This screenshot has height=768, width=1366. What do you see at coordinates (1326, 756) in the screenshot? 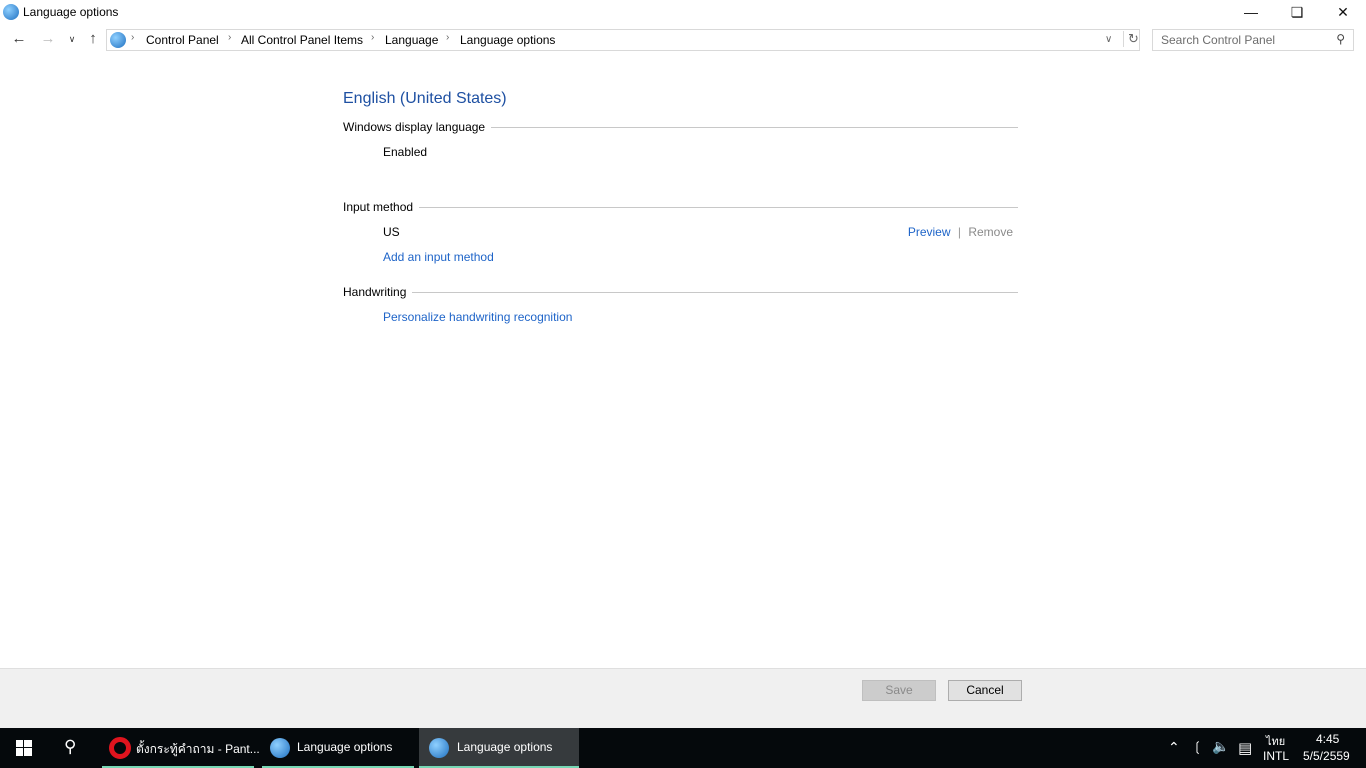
I see `clock-date: 5/5/2559` at bounding box center [1326, 756].